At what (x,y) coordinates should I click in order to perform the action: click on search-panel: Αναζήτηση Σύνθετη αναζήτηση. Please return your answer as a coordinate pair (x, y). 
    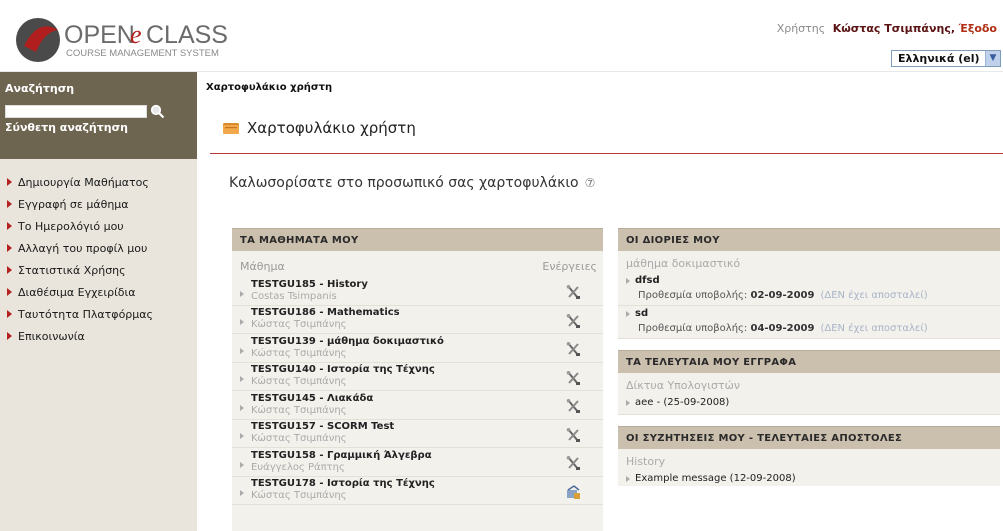
    Looking at the image, I should click on (98, 115).